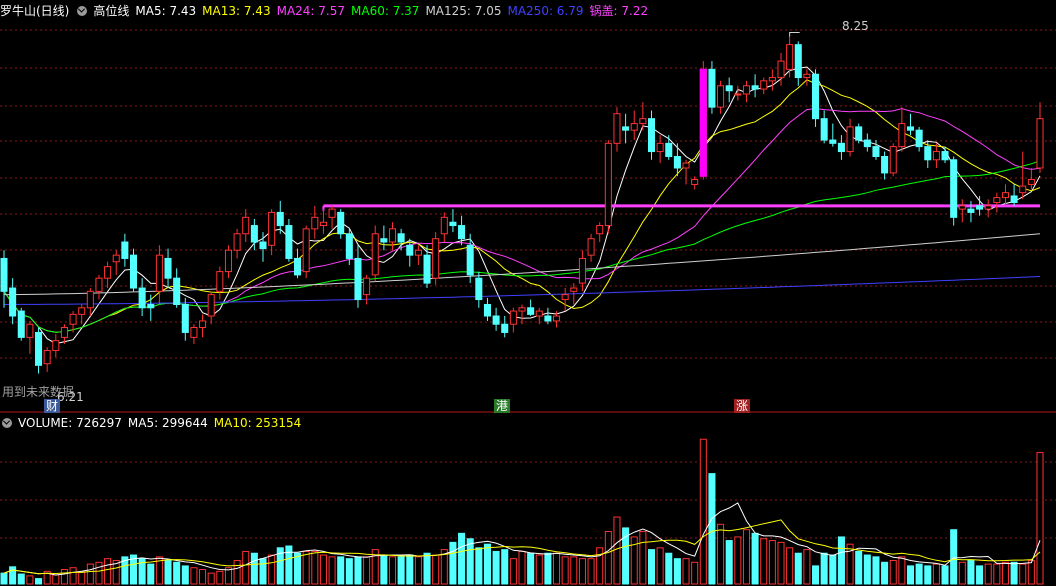 This screenshot has width=1056, height=586. What do you see at coordinates (167, 423) in the screenshot?
I see `volume-ma5-label: MA5: 299644` at bounding box center [167, 423].